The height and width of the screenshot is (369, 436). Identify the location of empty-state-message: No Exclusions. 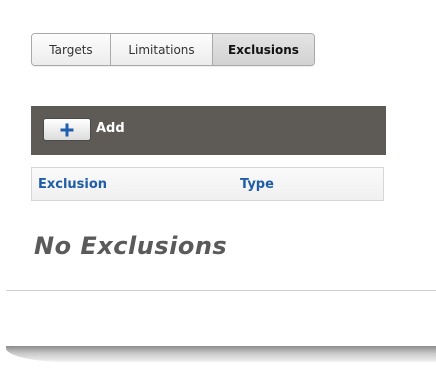
(131, 246).